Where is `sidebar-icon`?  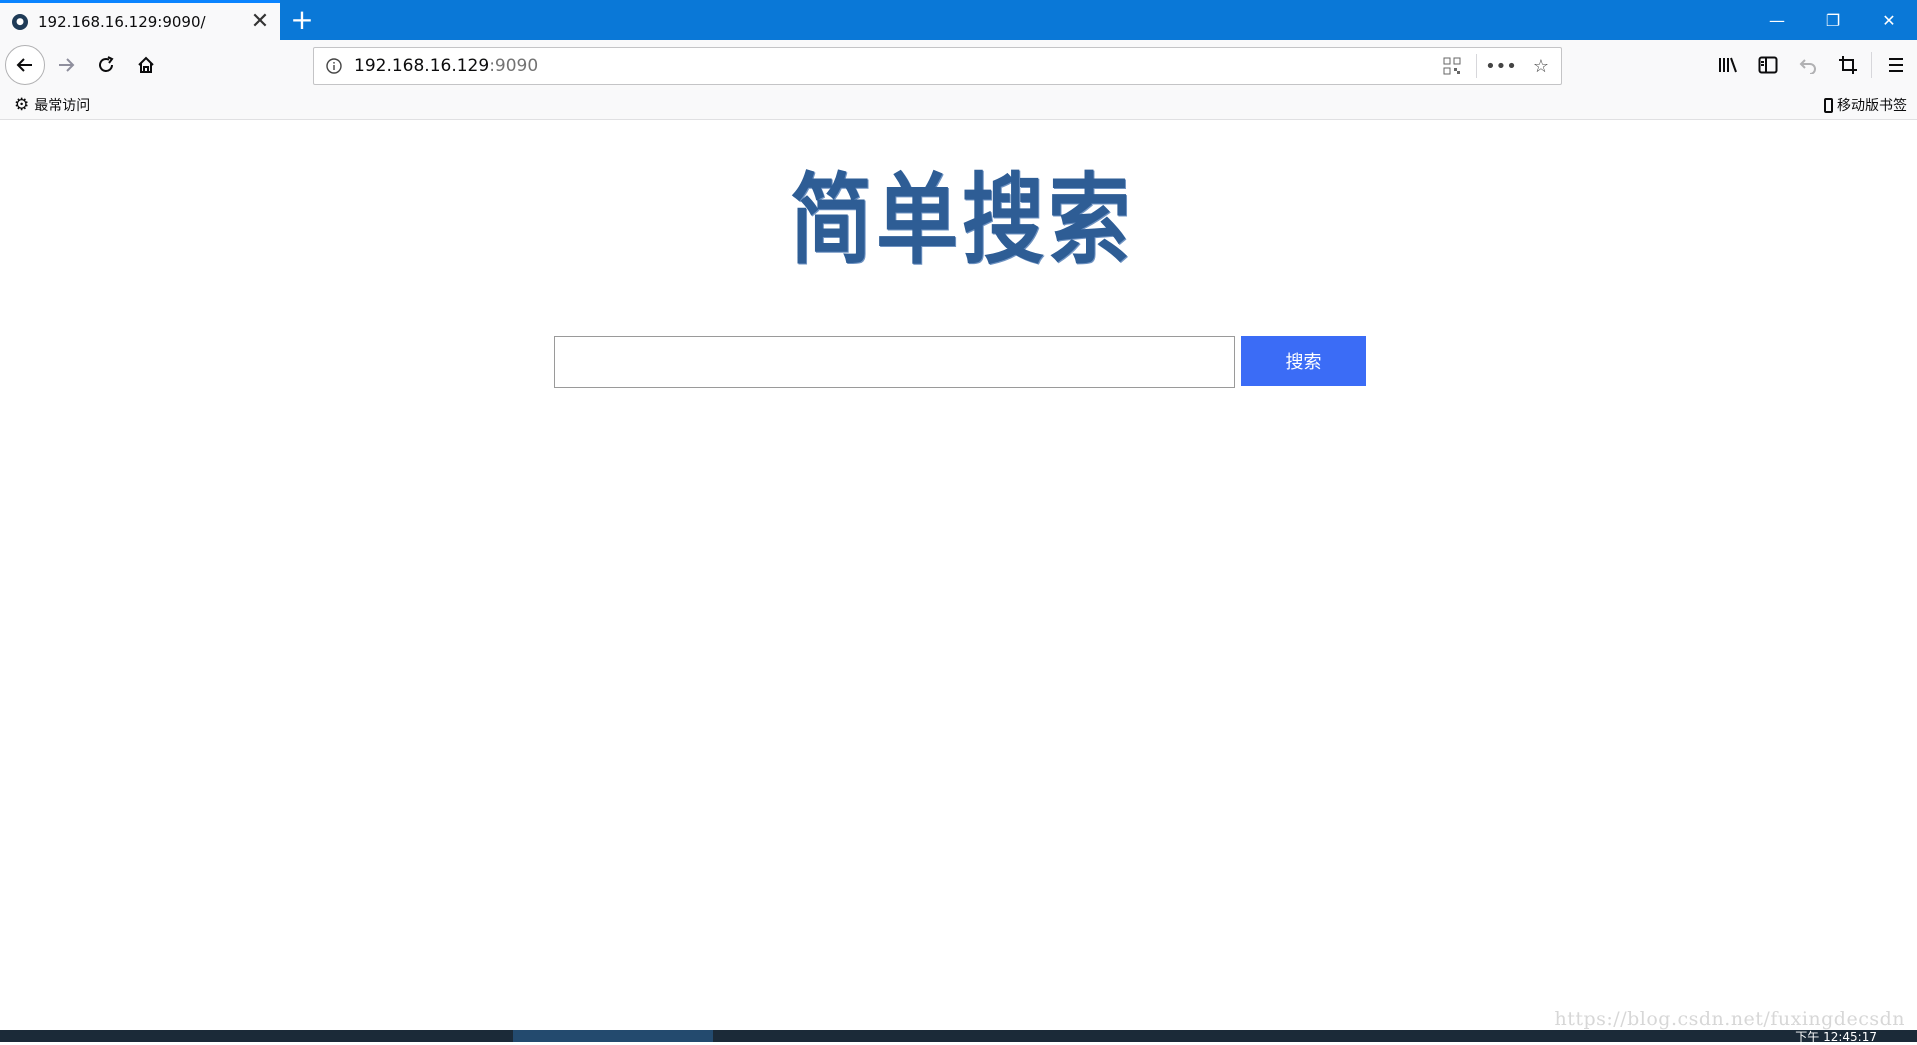
sidebar-icon is located at coordinates (1768, 65).